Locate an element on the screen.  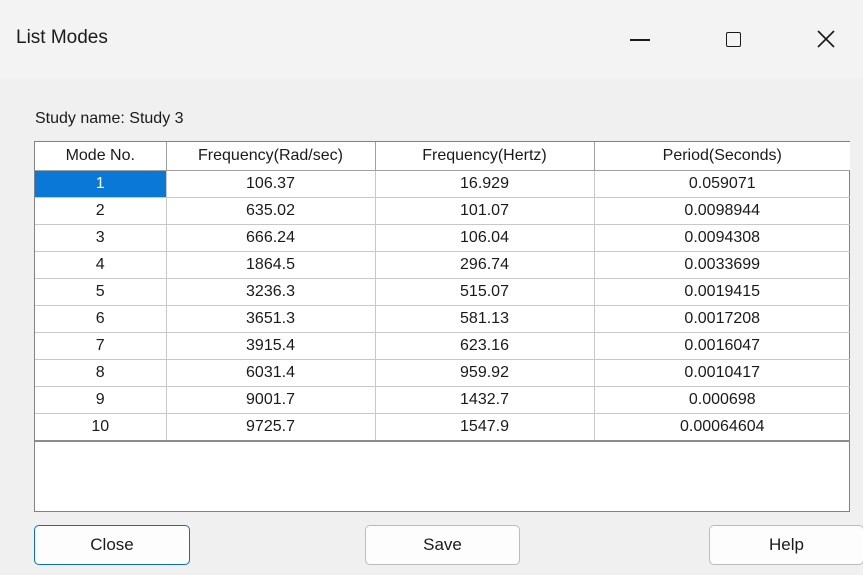
minimize-icon is located at coordinates (640, 40).